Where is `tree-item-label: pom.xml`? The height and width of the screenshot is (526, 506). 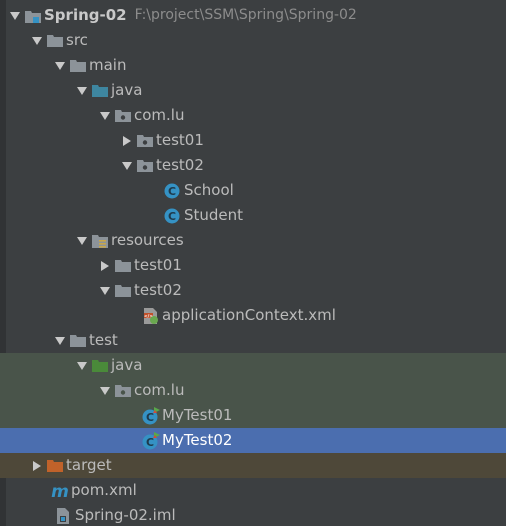
tree-item-label: pom.xml is located at coordinates (104, 490).